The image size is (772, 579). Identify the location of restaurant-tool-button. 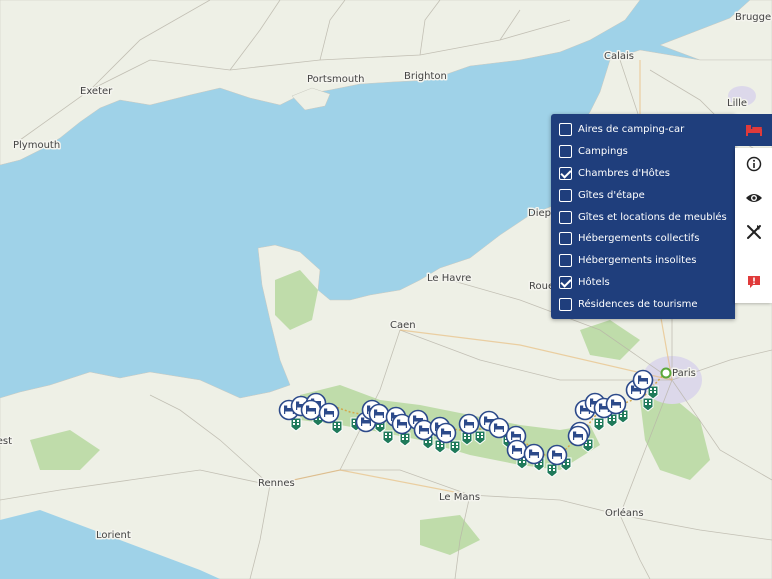
(753, 232).